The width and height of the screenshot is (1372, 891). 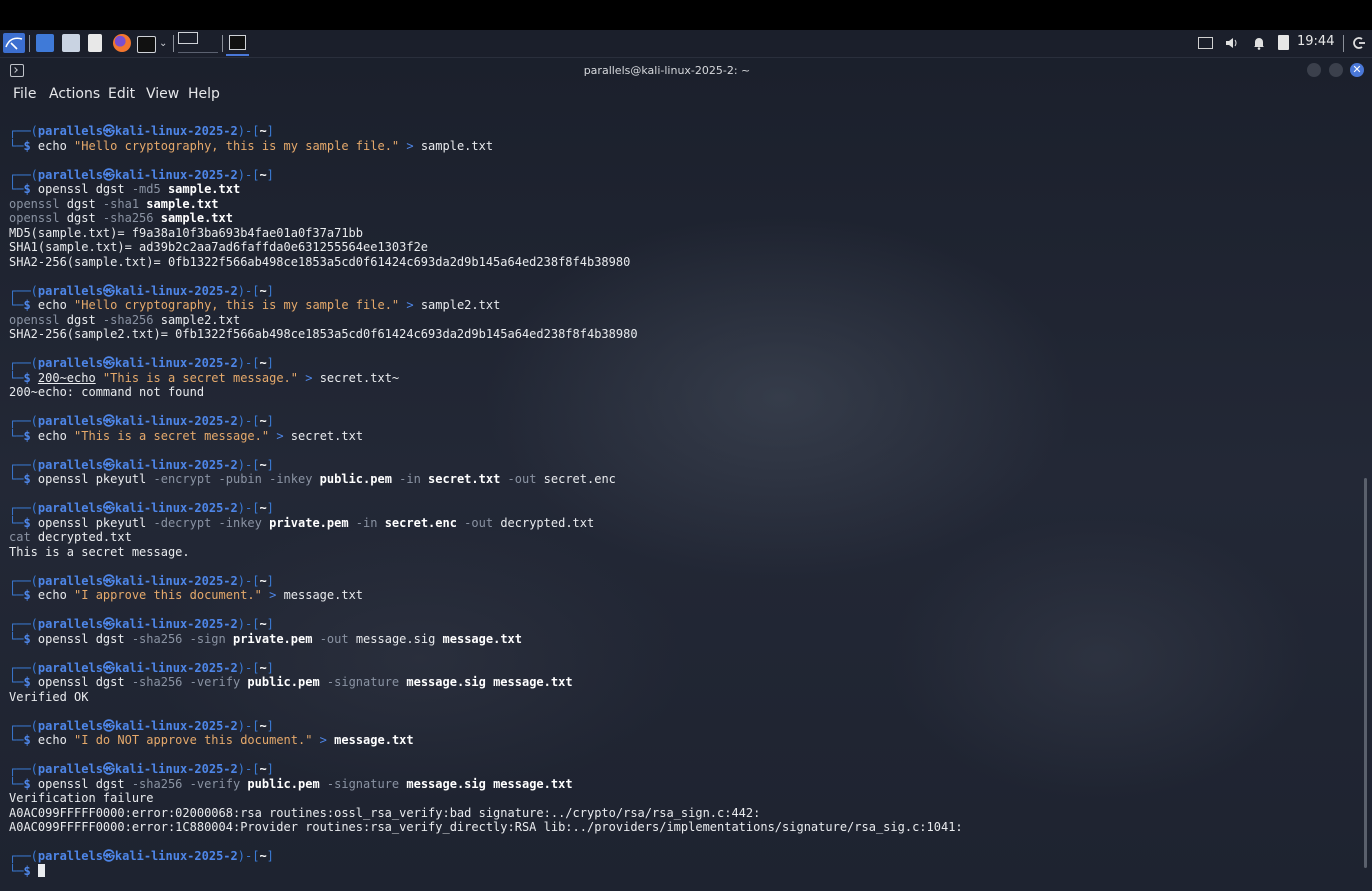 I want to click on menu-file: File, so click(x=24, y=94).